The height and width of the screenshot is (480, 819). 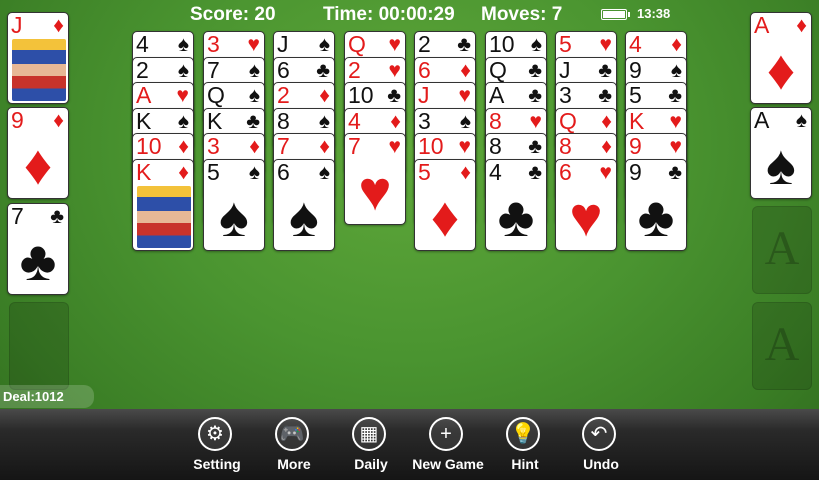 I want to click on undo-button: ↶ Undo, so click(x=601, y=446).